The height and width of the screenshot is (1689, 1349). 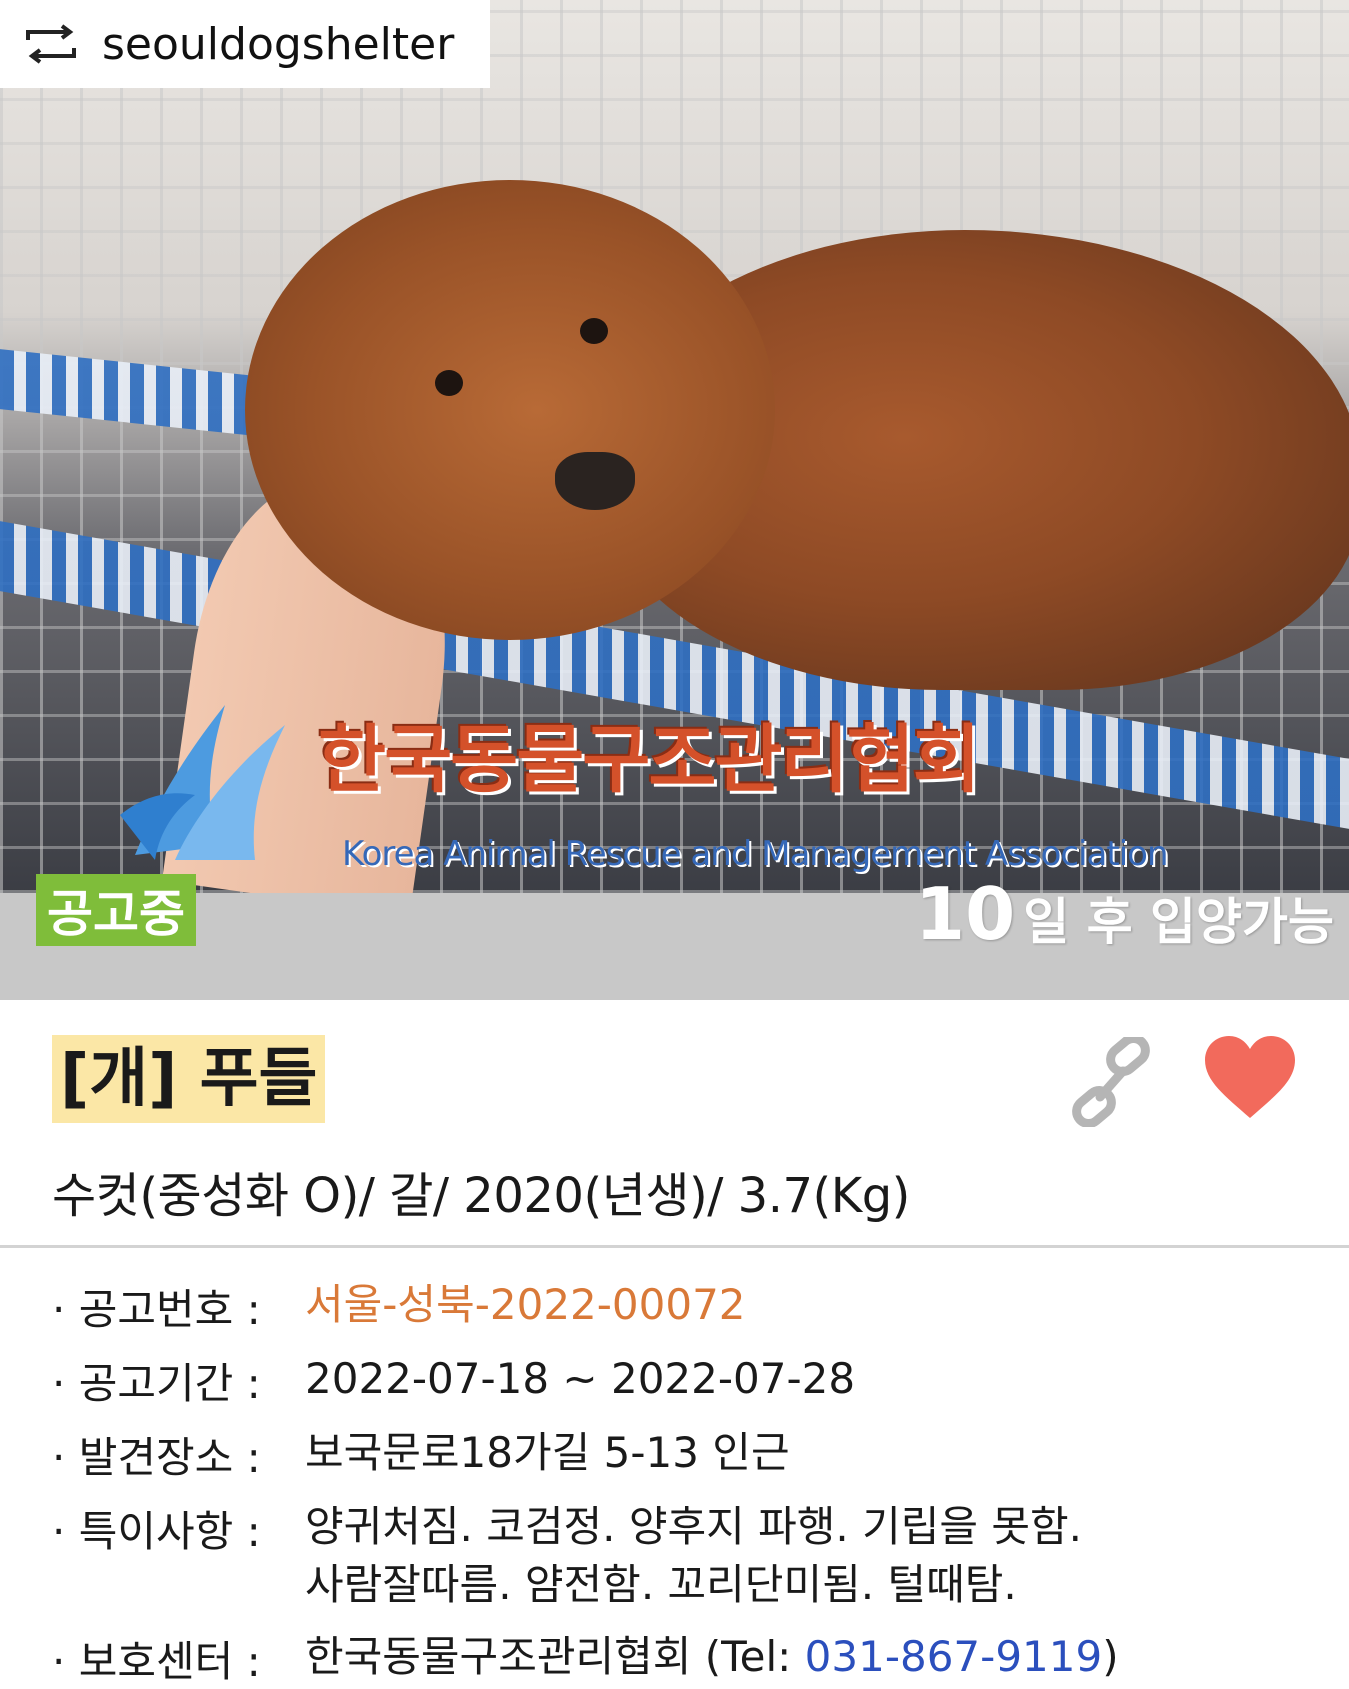 What do you see at coordinates (156, 1309) in the screenshot?
I see `detail-label: · 공고번호 :` at bounding box center [156, 1309].